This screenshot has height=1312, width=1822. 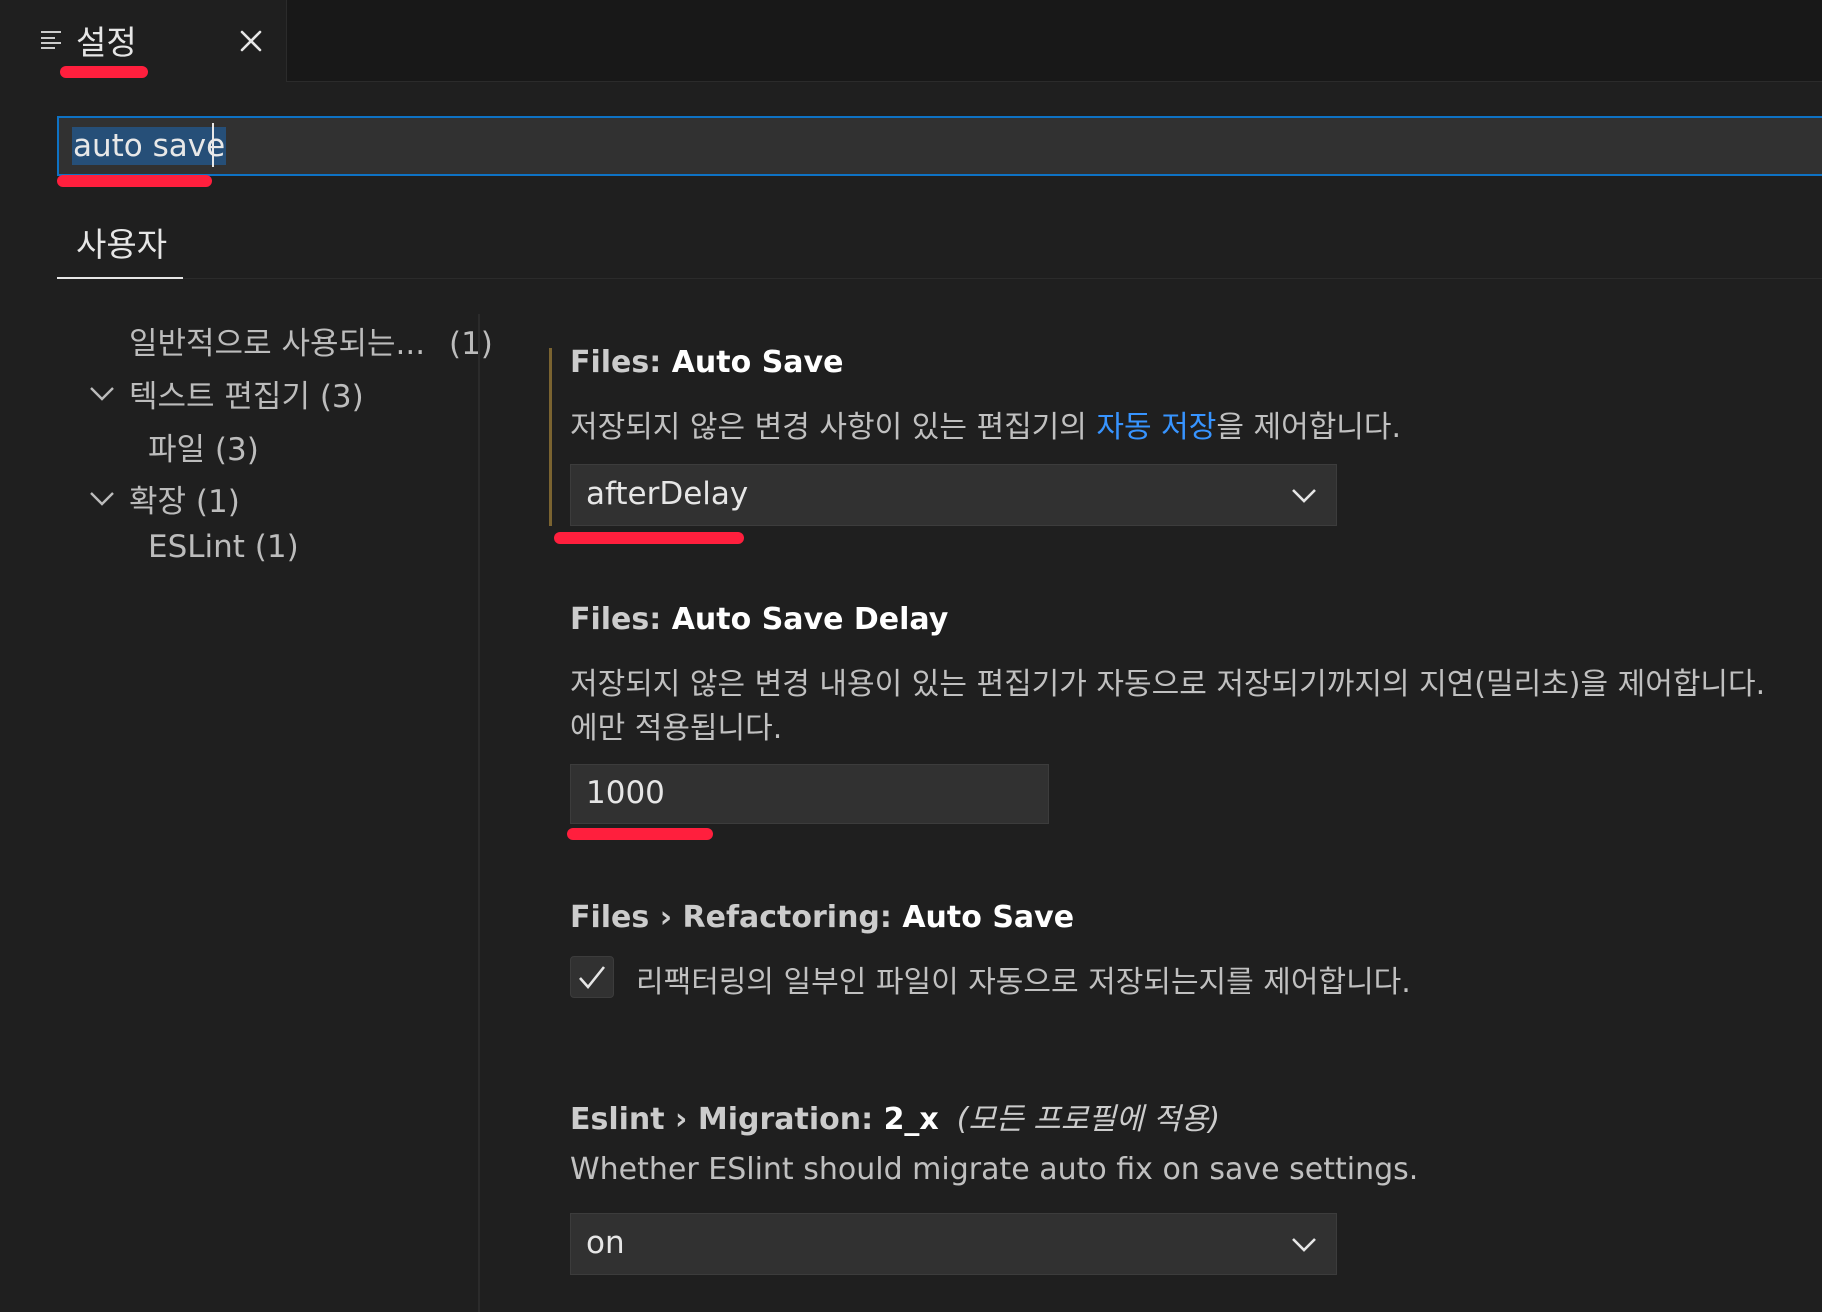 What do you see at coordinates (106, 42) in the screenshot?
I see `tab-title: 설정` at bounding box center [106, 42].